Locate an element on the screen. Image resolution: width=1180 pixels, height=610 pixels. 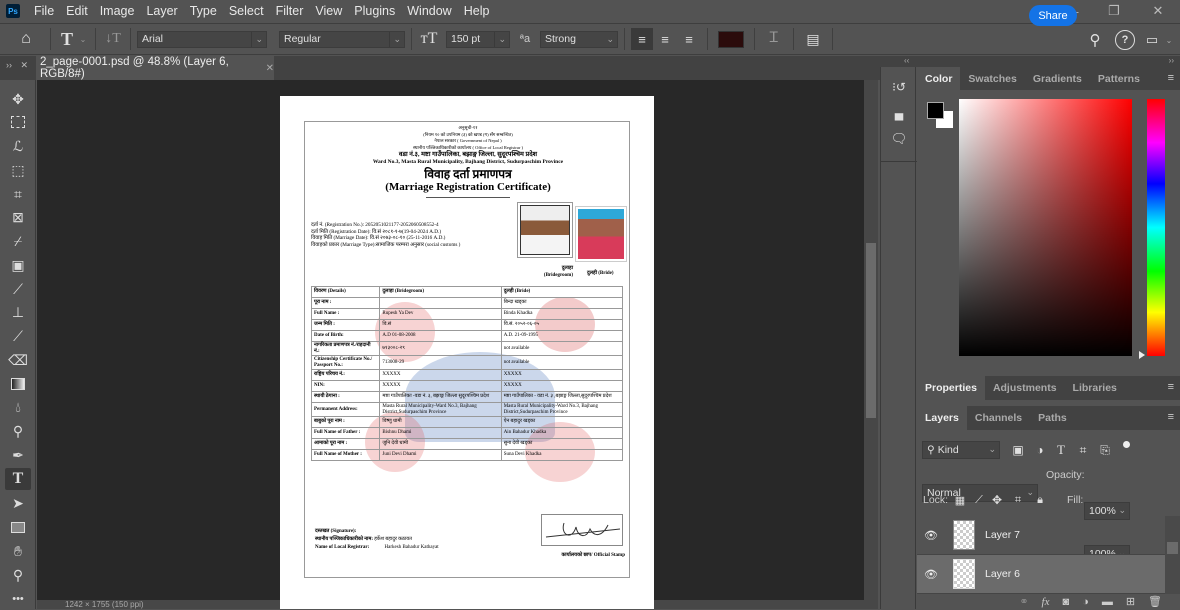
menu-help: Help is located at coordinates (477, 11).